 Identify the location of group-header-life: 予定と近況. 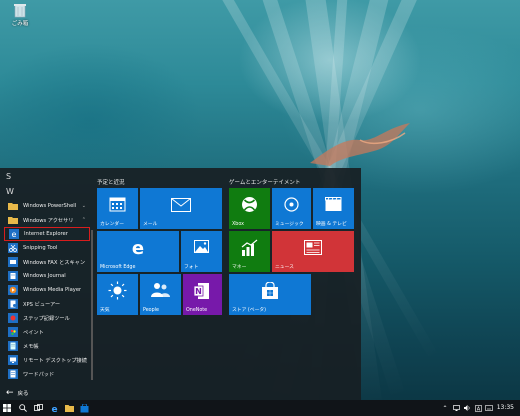
(111, 182).